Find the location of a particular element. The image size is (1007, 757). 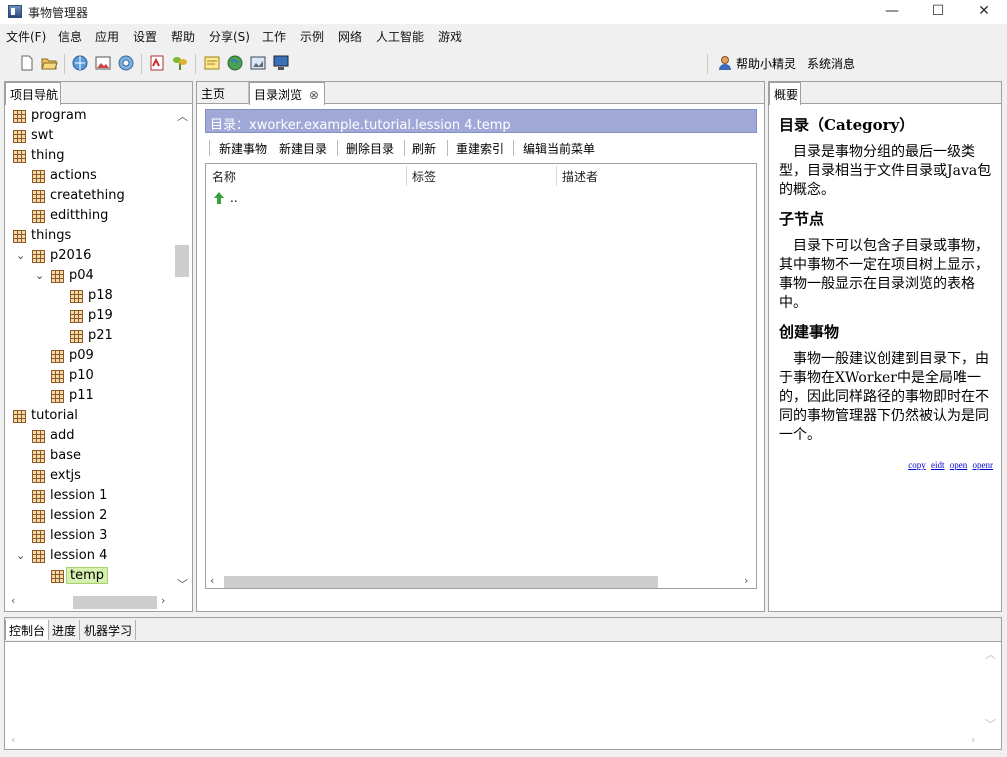

tree-item-temp: temp is located at coordinates (99, 577).